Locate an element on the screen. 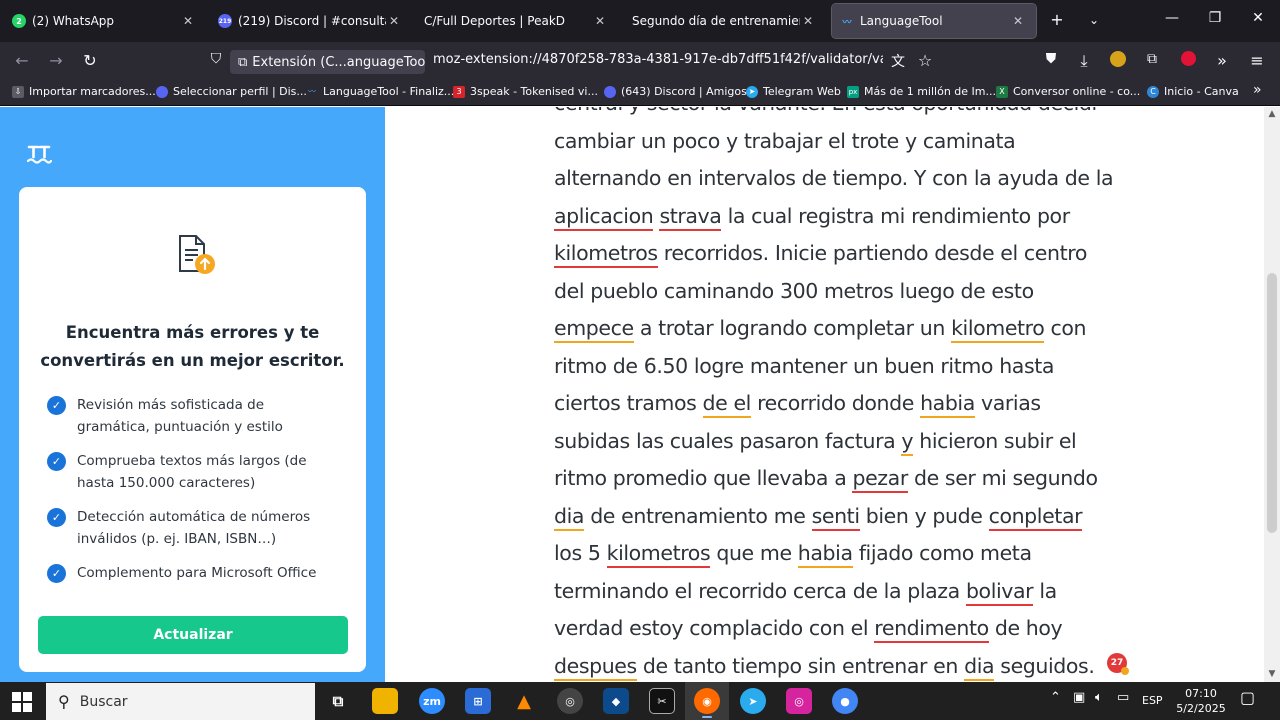 The width and height of the screenshot is (1280, 720). tab-discord: 219 (219) Discord | #consulta-al-bo ✕ is located at coordinates (311, 21).